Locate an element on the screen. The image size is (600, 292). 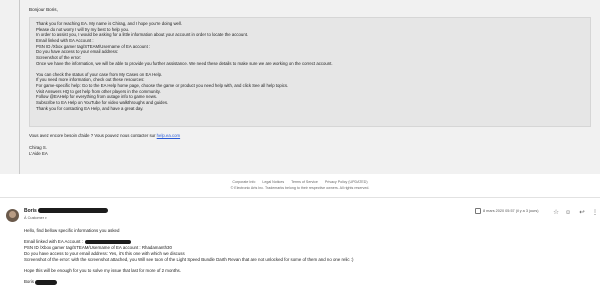
reply-email-label: Email linked with EA Account : is located at coordinates (53, 242).